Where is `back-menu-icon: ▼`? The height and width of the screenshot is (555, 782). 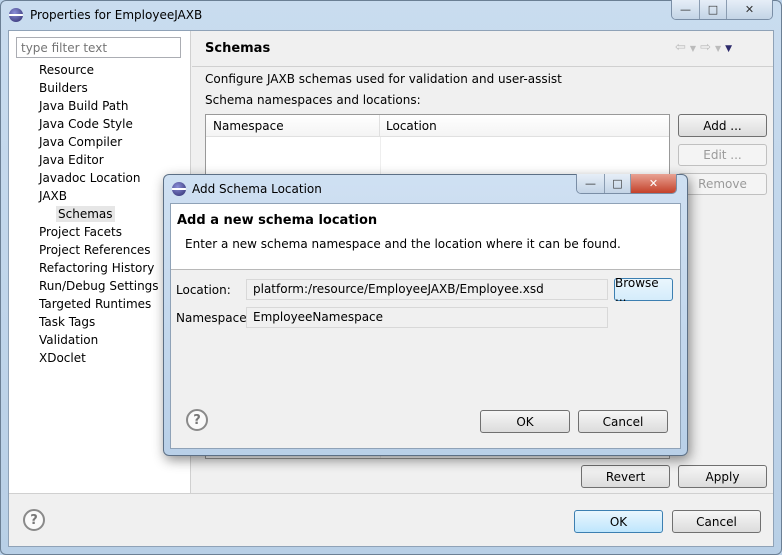 back-menu-icon: ▼ is located at coordinates (695, 48).